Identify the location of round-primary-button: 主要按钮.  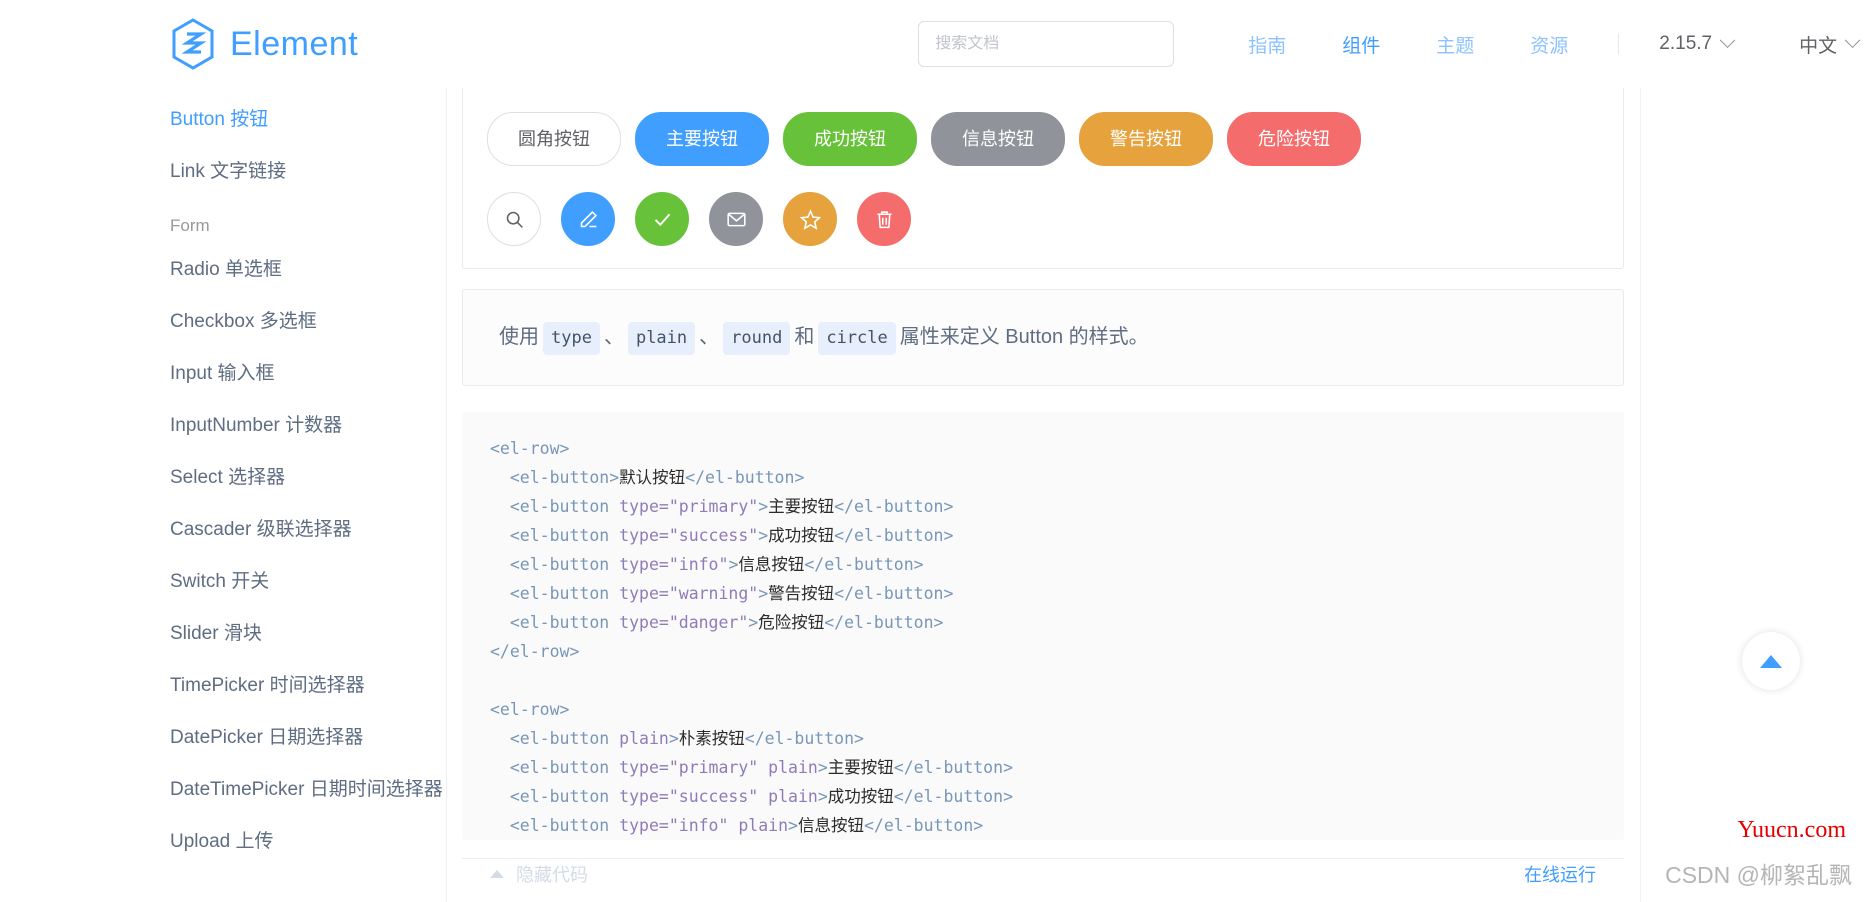
(702, 139).